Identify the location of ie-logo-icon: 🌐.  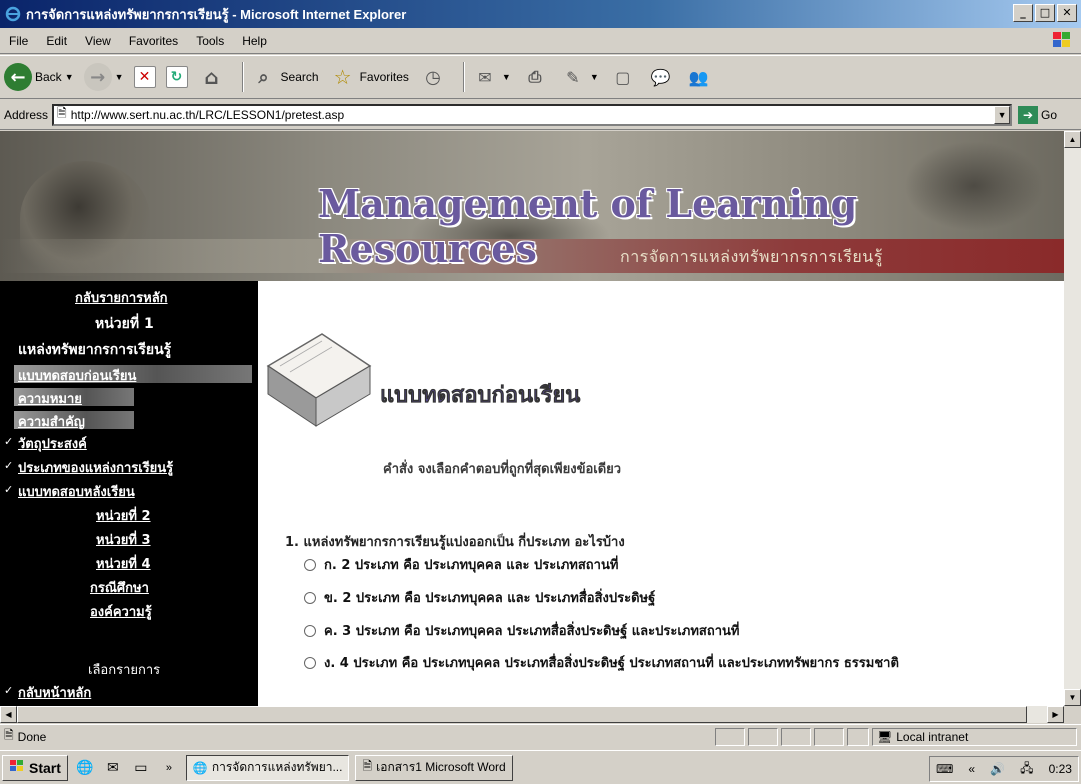
(200, 767).